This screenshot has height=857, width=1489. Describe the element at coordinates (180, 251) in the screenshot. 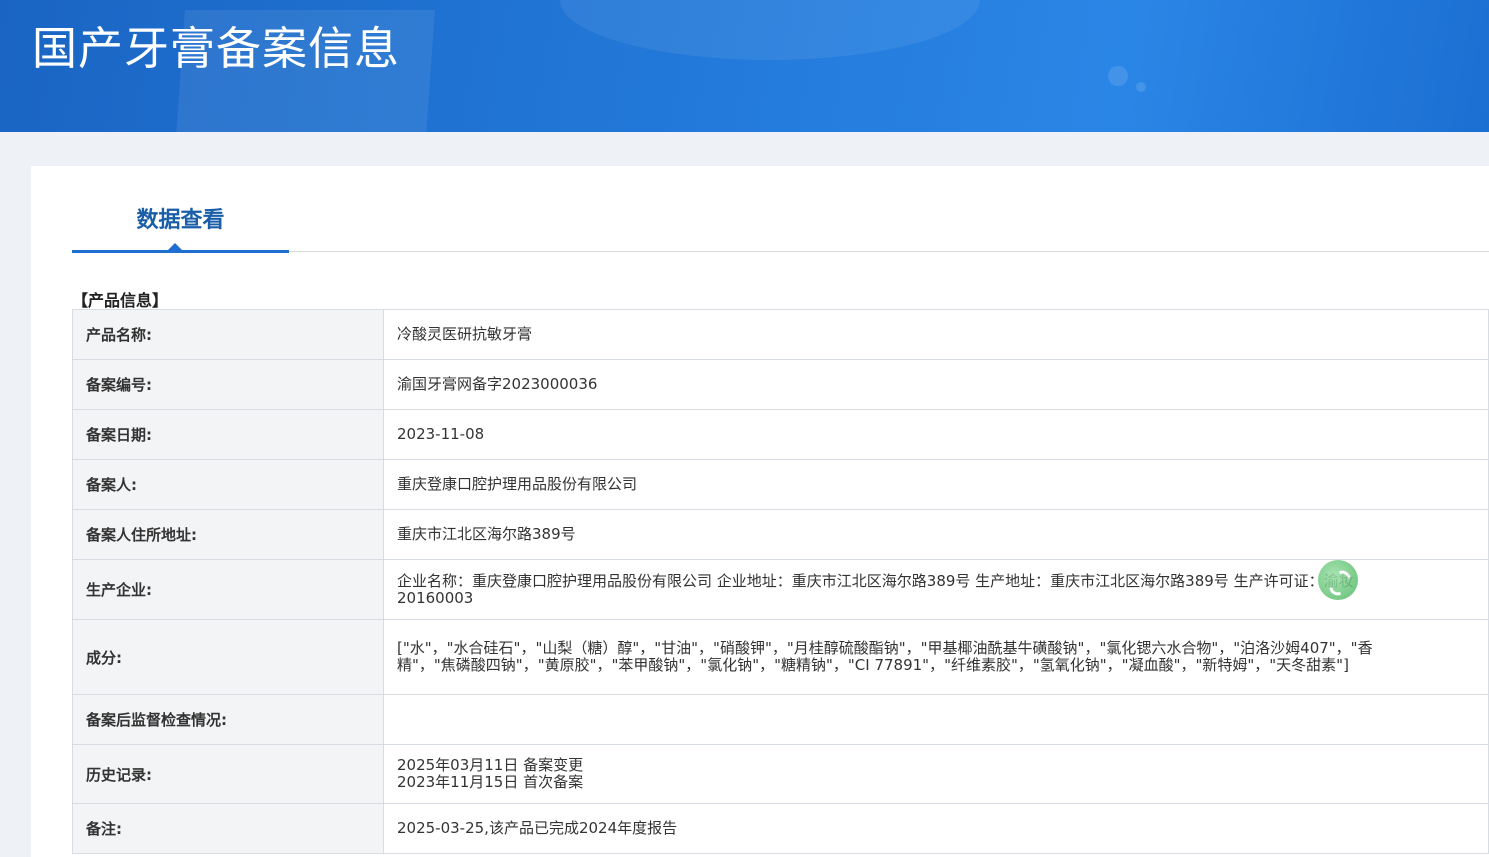

I see `tab-active-indicator` at that location.